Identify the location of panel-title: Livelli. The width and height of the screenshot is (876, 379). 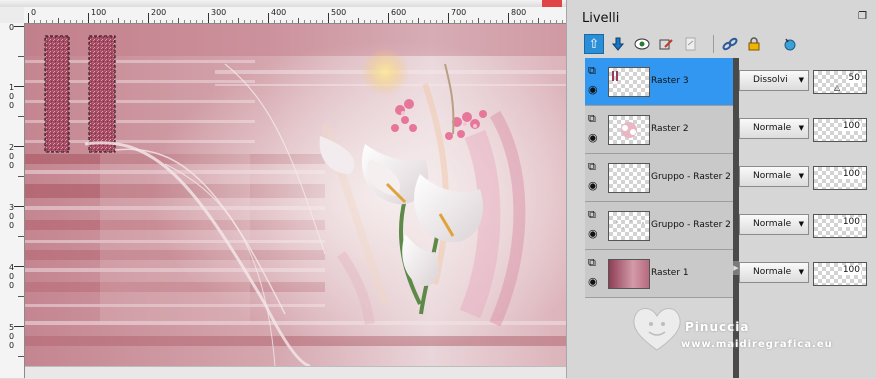
(601, 18).